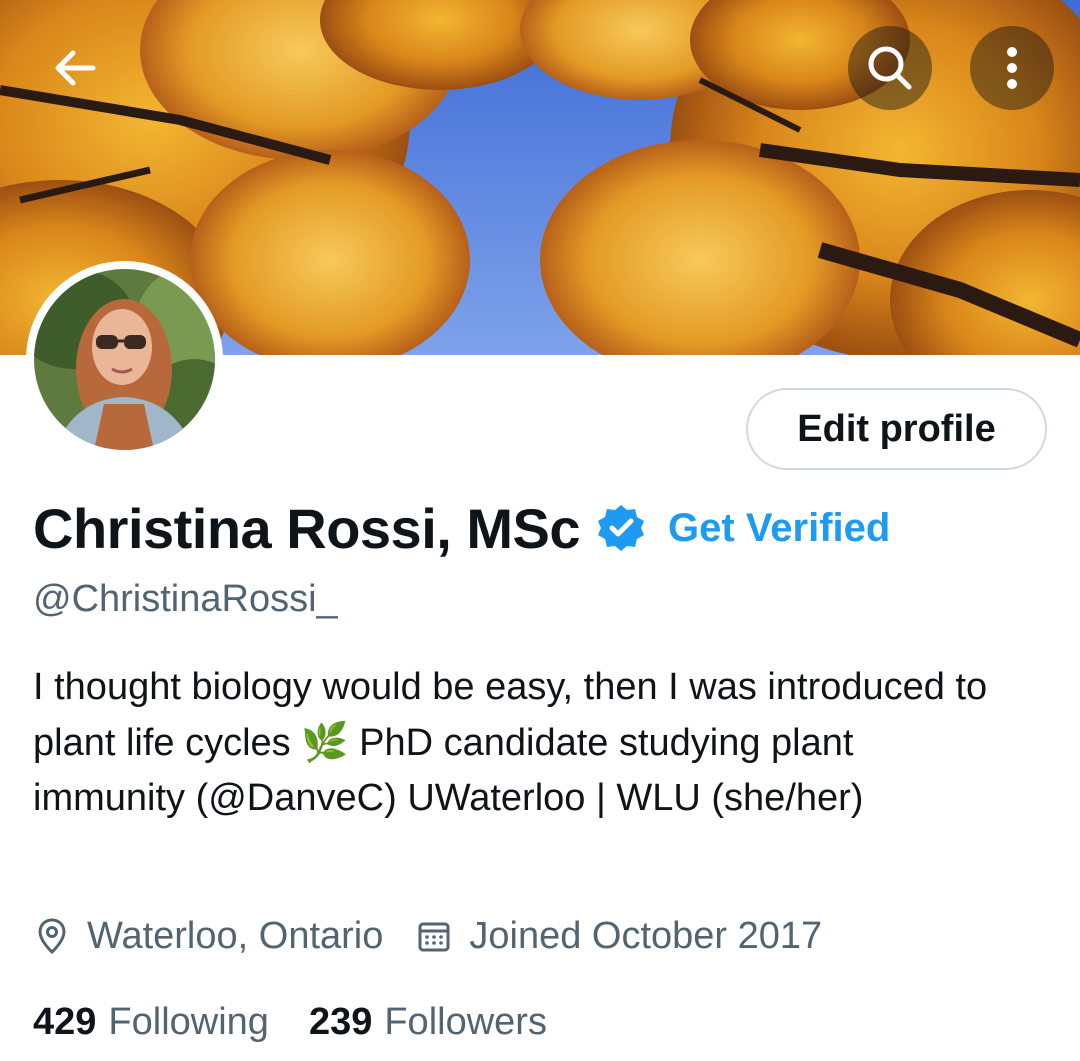  I want to click on joined-item: Joined October 2017, so click(618, 936).